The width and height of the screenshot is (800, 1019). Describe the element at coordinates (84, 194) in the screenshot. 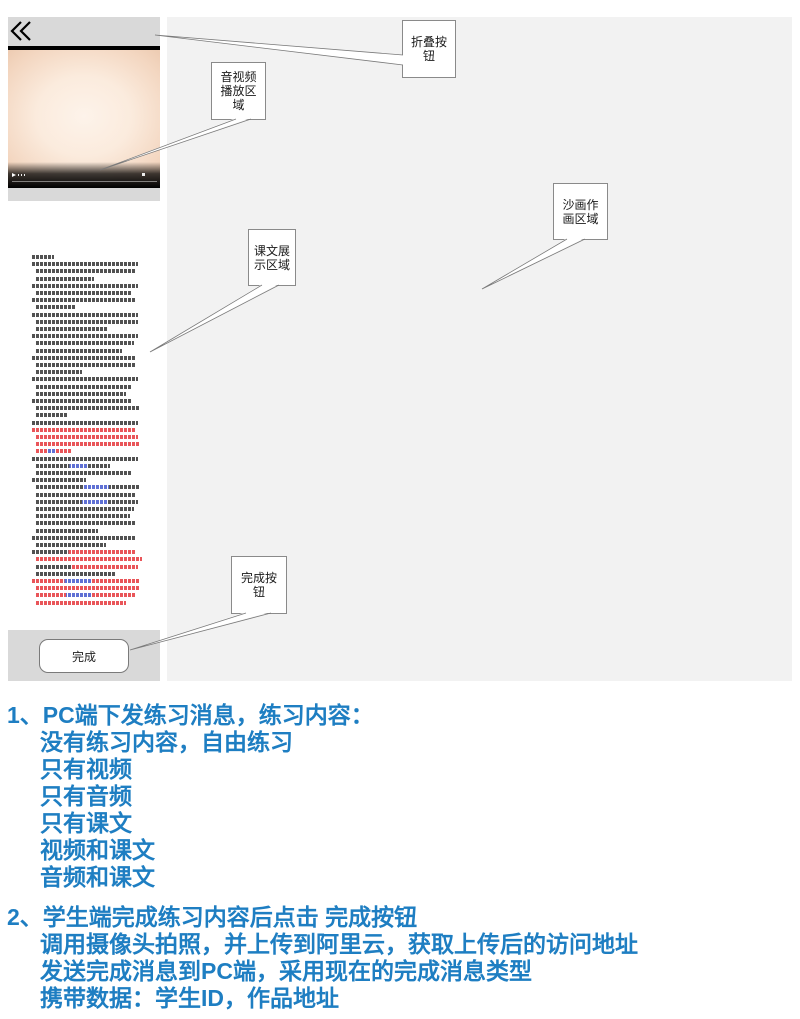

I see `sidebar-divider-band` at that location.